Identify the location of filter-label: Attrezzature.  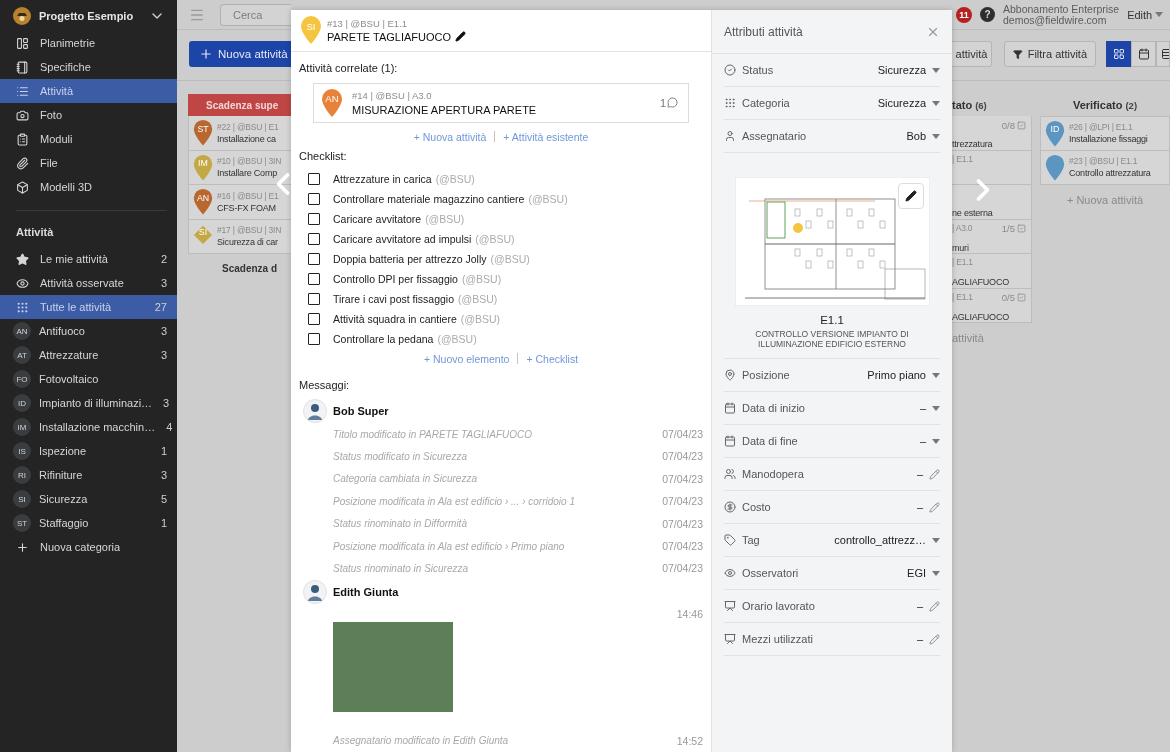
(69, 355).